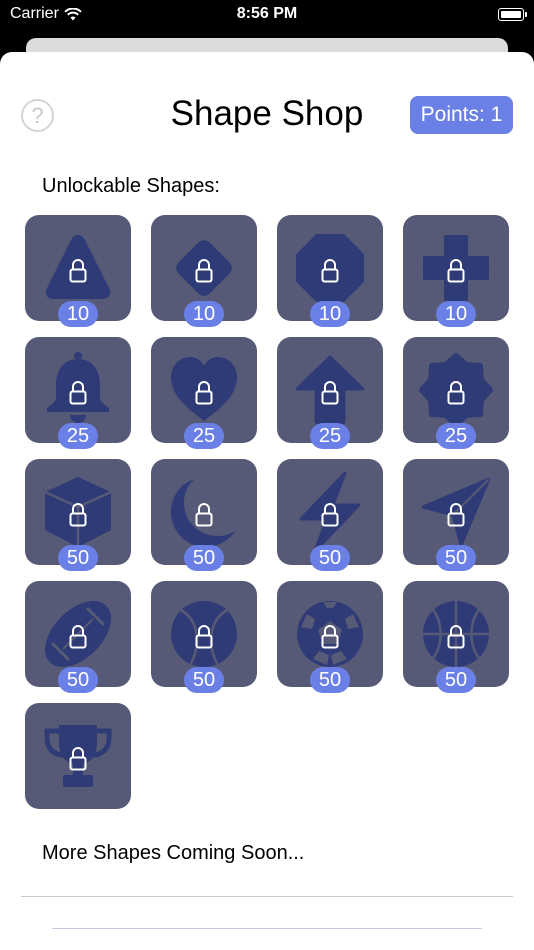 The width and height of the screenshot is (534, 950). Describe the element at coordinates (330, 637) in the screenshot. I see `shape-tile-soccer-ball: 50` at that location.